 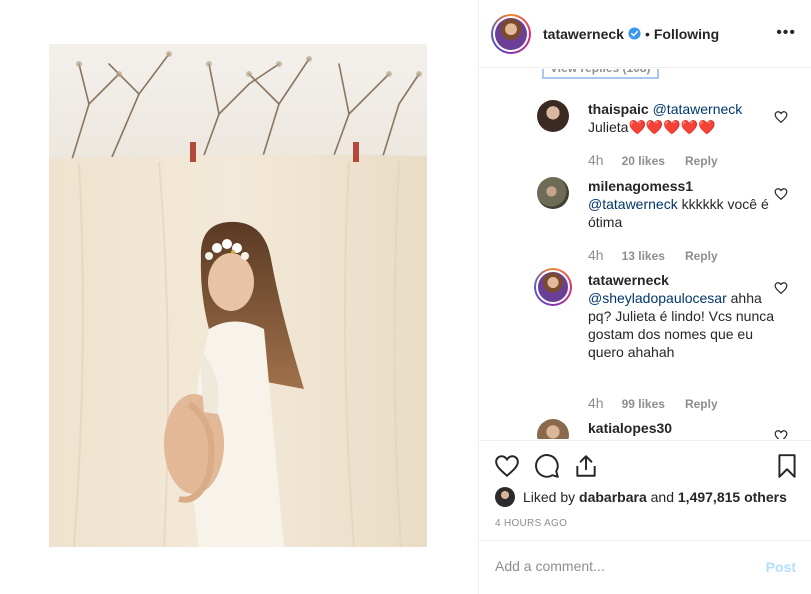 I want to click on author-avatar, so click(x=511, y=33).